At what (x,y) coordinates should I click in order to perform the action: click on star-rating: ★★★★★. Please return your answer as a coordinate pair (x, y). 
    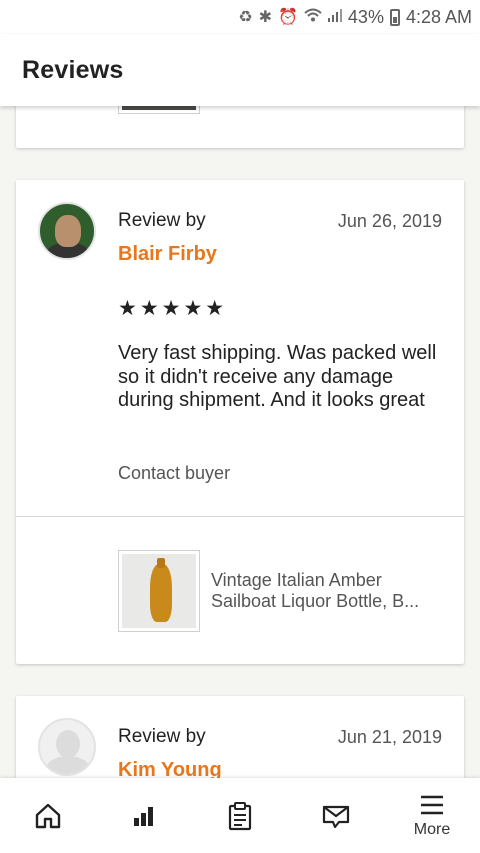
    Looking at the image, I should click on (173, 308).